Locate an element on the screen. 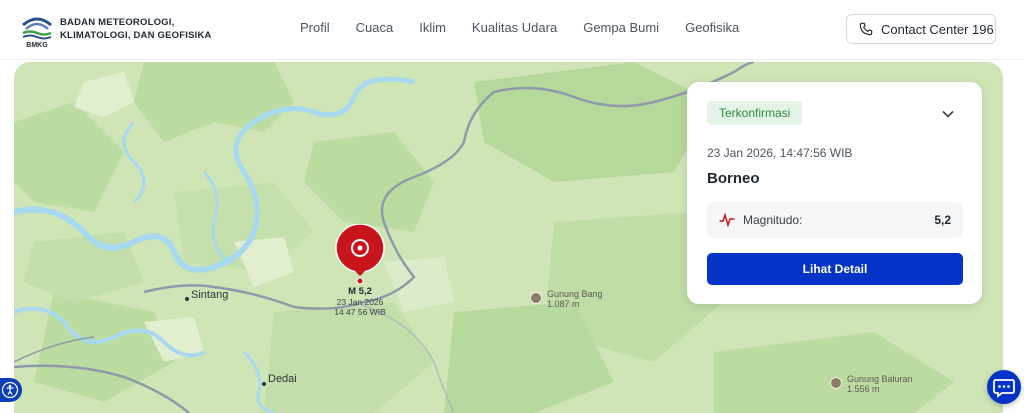  accessibility-button is located at coordinates (11, 390).